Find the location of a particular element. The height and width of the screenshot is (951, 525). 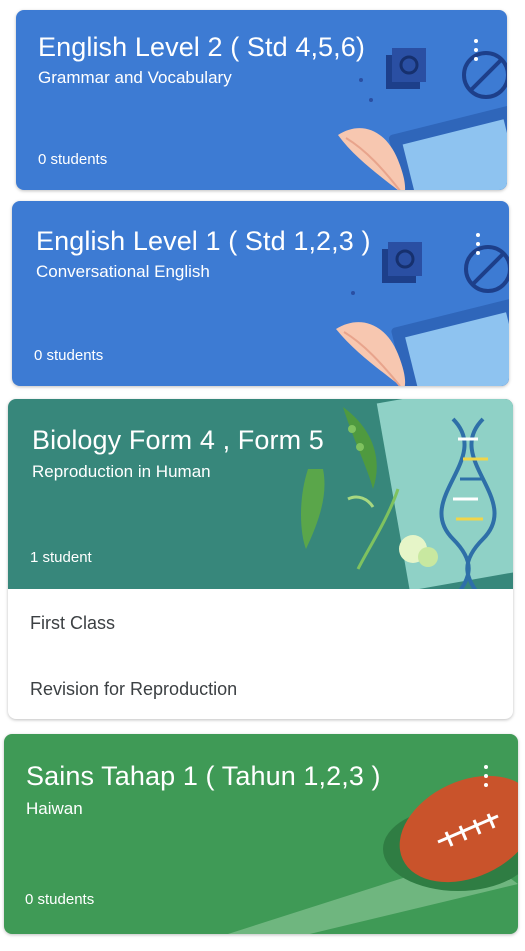

class-subtitle: Grammar and Vocabulary is located at coordinates (135, 77).